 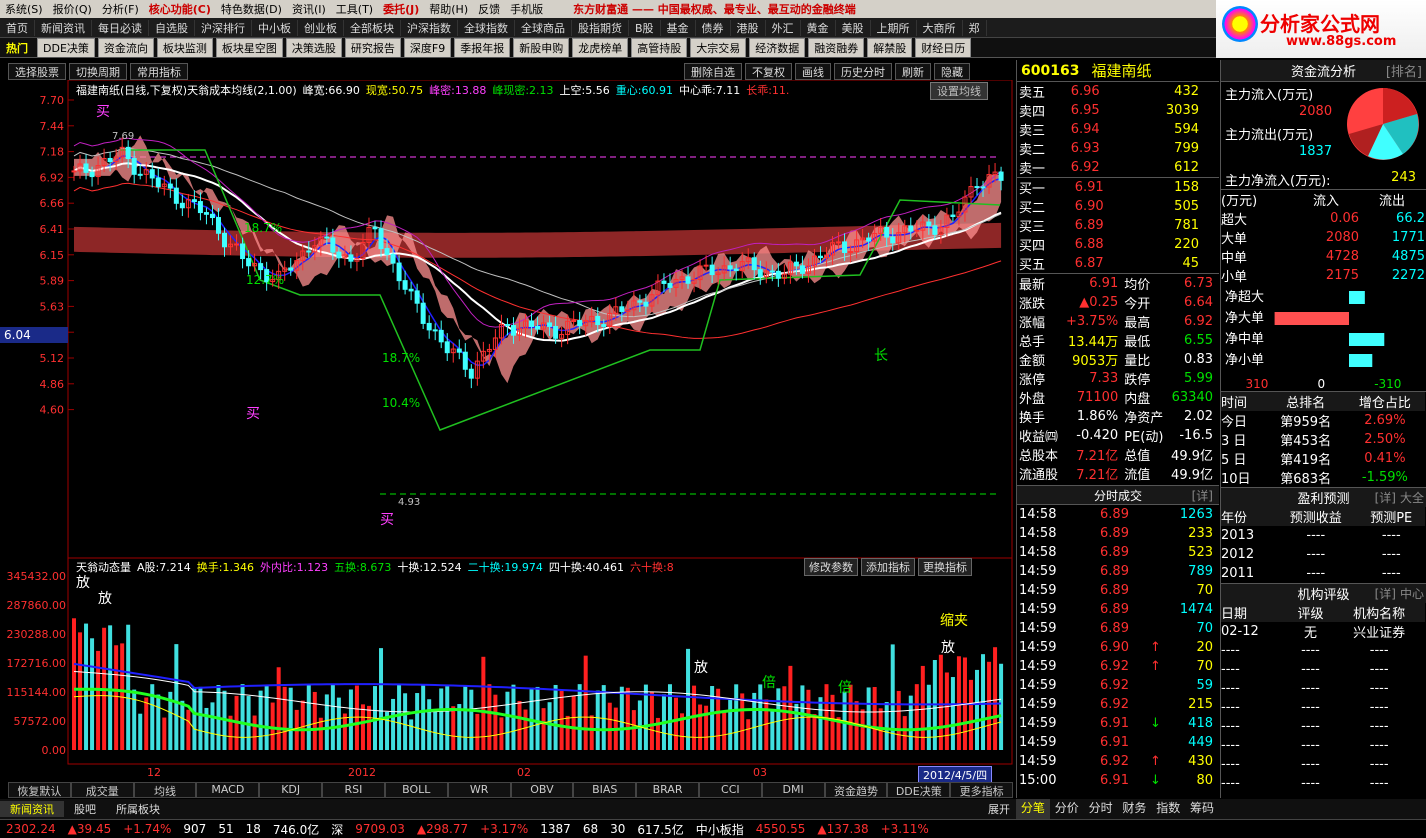 I want to click on menu-item: 反馈, so click(x=489, y=9).